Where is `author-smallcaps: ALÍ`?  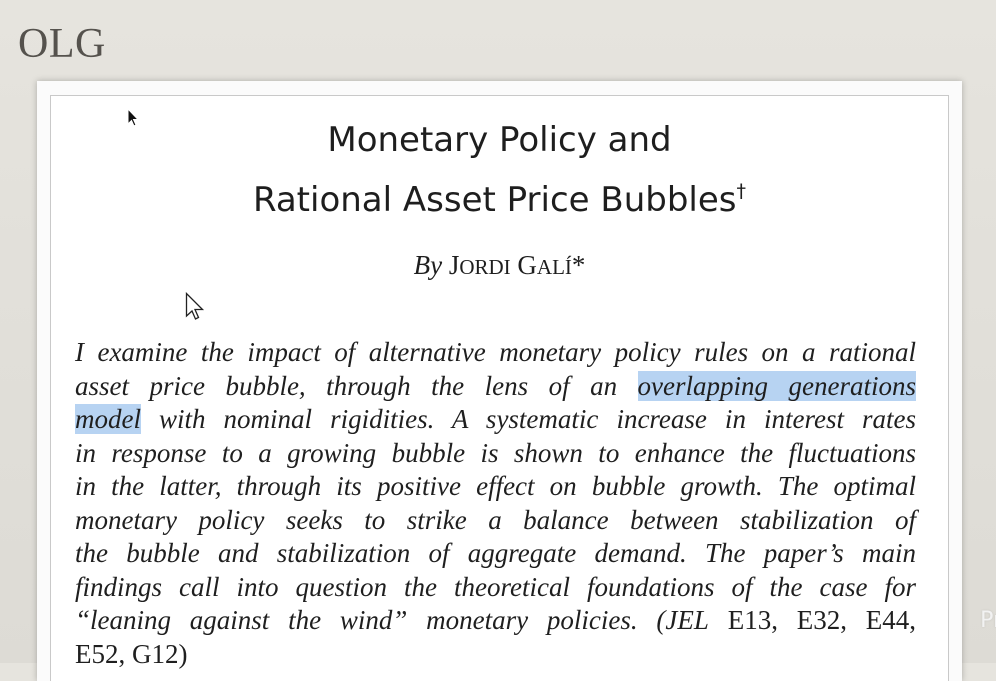
author-smallcaps: ALÍ is located at coordinates (554, 267).